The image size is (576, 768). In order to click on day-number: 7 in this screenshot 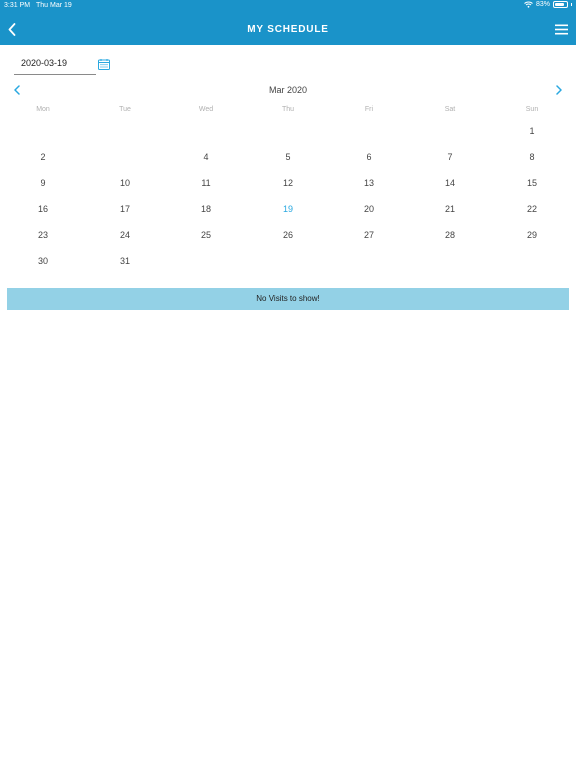, I will do `click(450, 157)`.